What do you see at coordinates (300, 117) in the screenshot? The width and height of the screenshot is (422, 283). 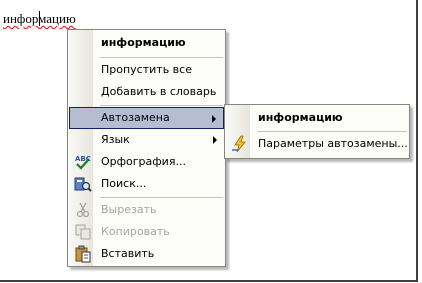 I see `submenu-suggestion-label: информацию` at bounding box center [300, 117].